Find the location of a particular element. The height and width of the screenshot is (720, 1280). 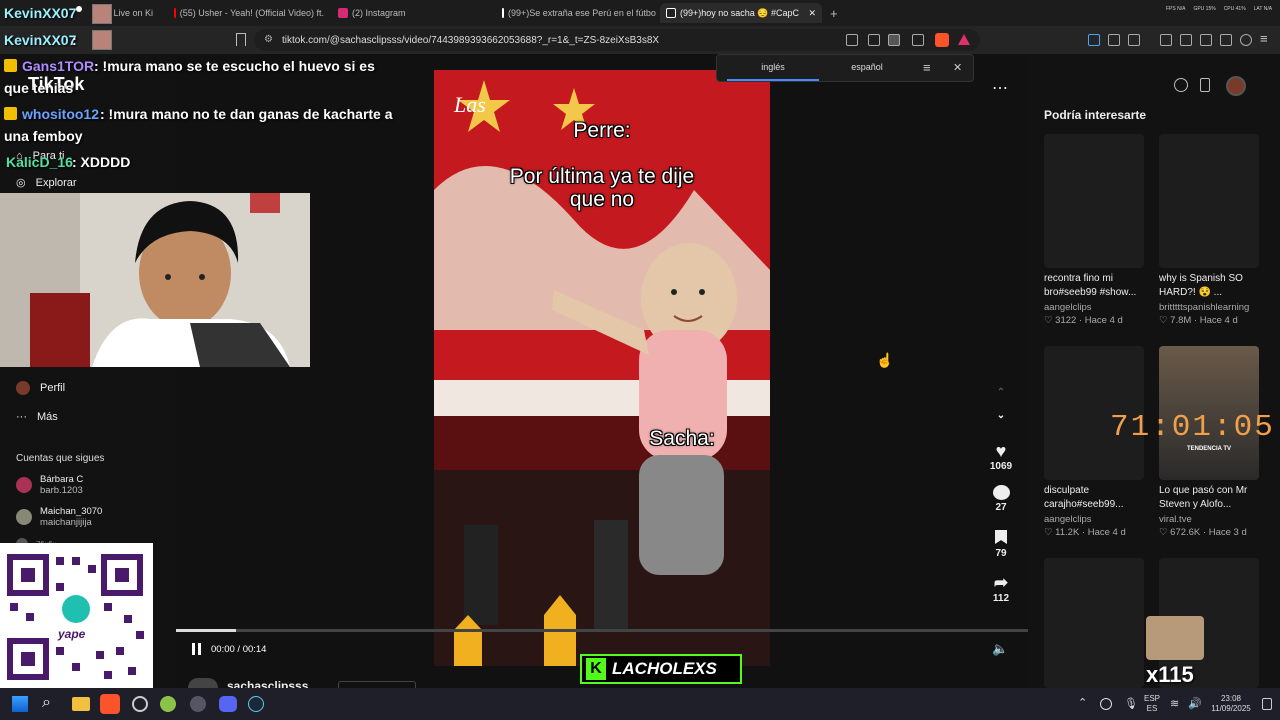

site-info-icon: ⚙ is located at coordinates (268, 39).